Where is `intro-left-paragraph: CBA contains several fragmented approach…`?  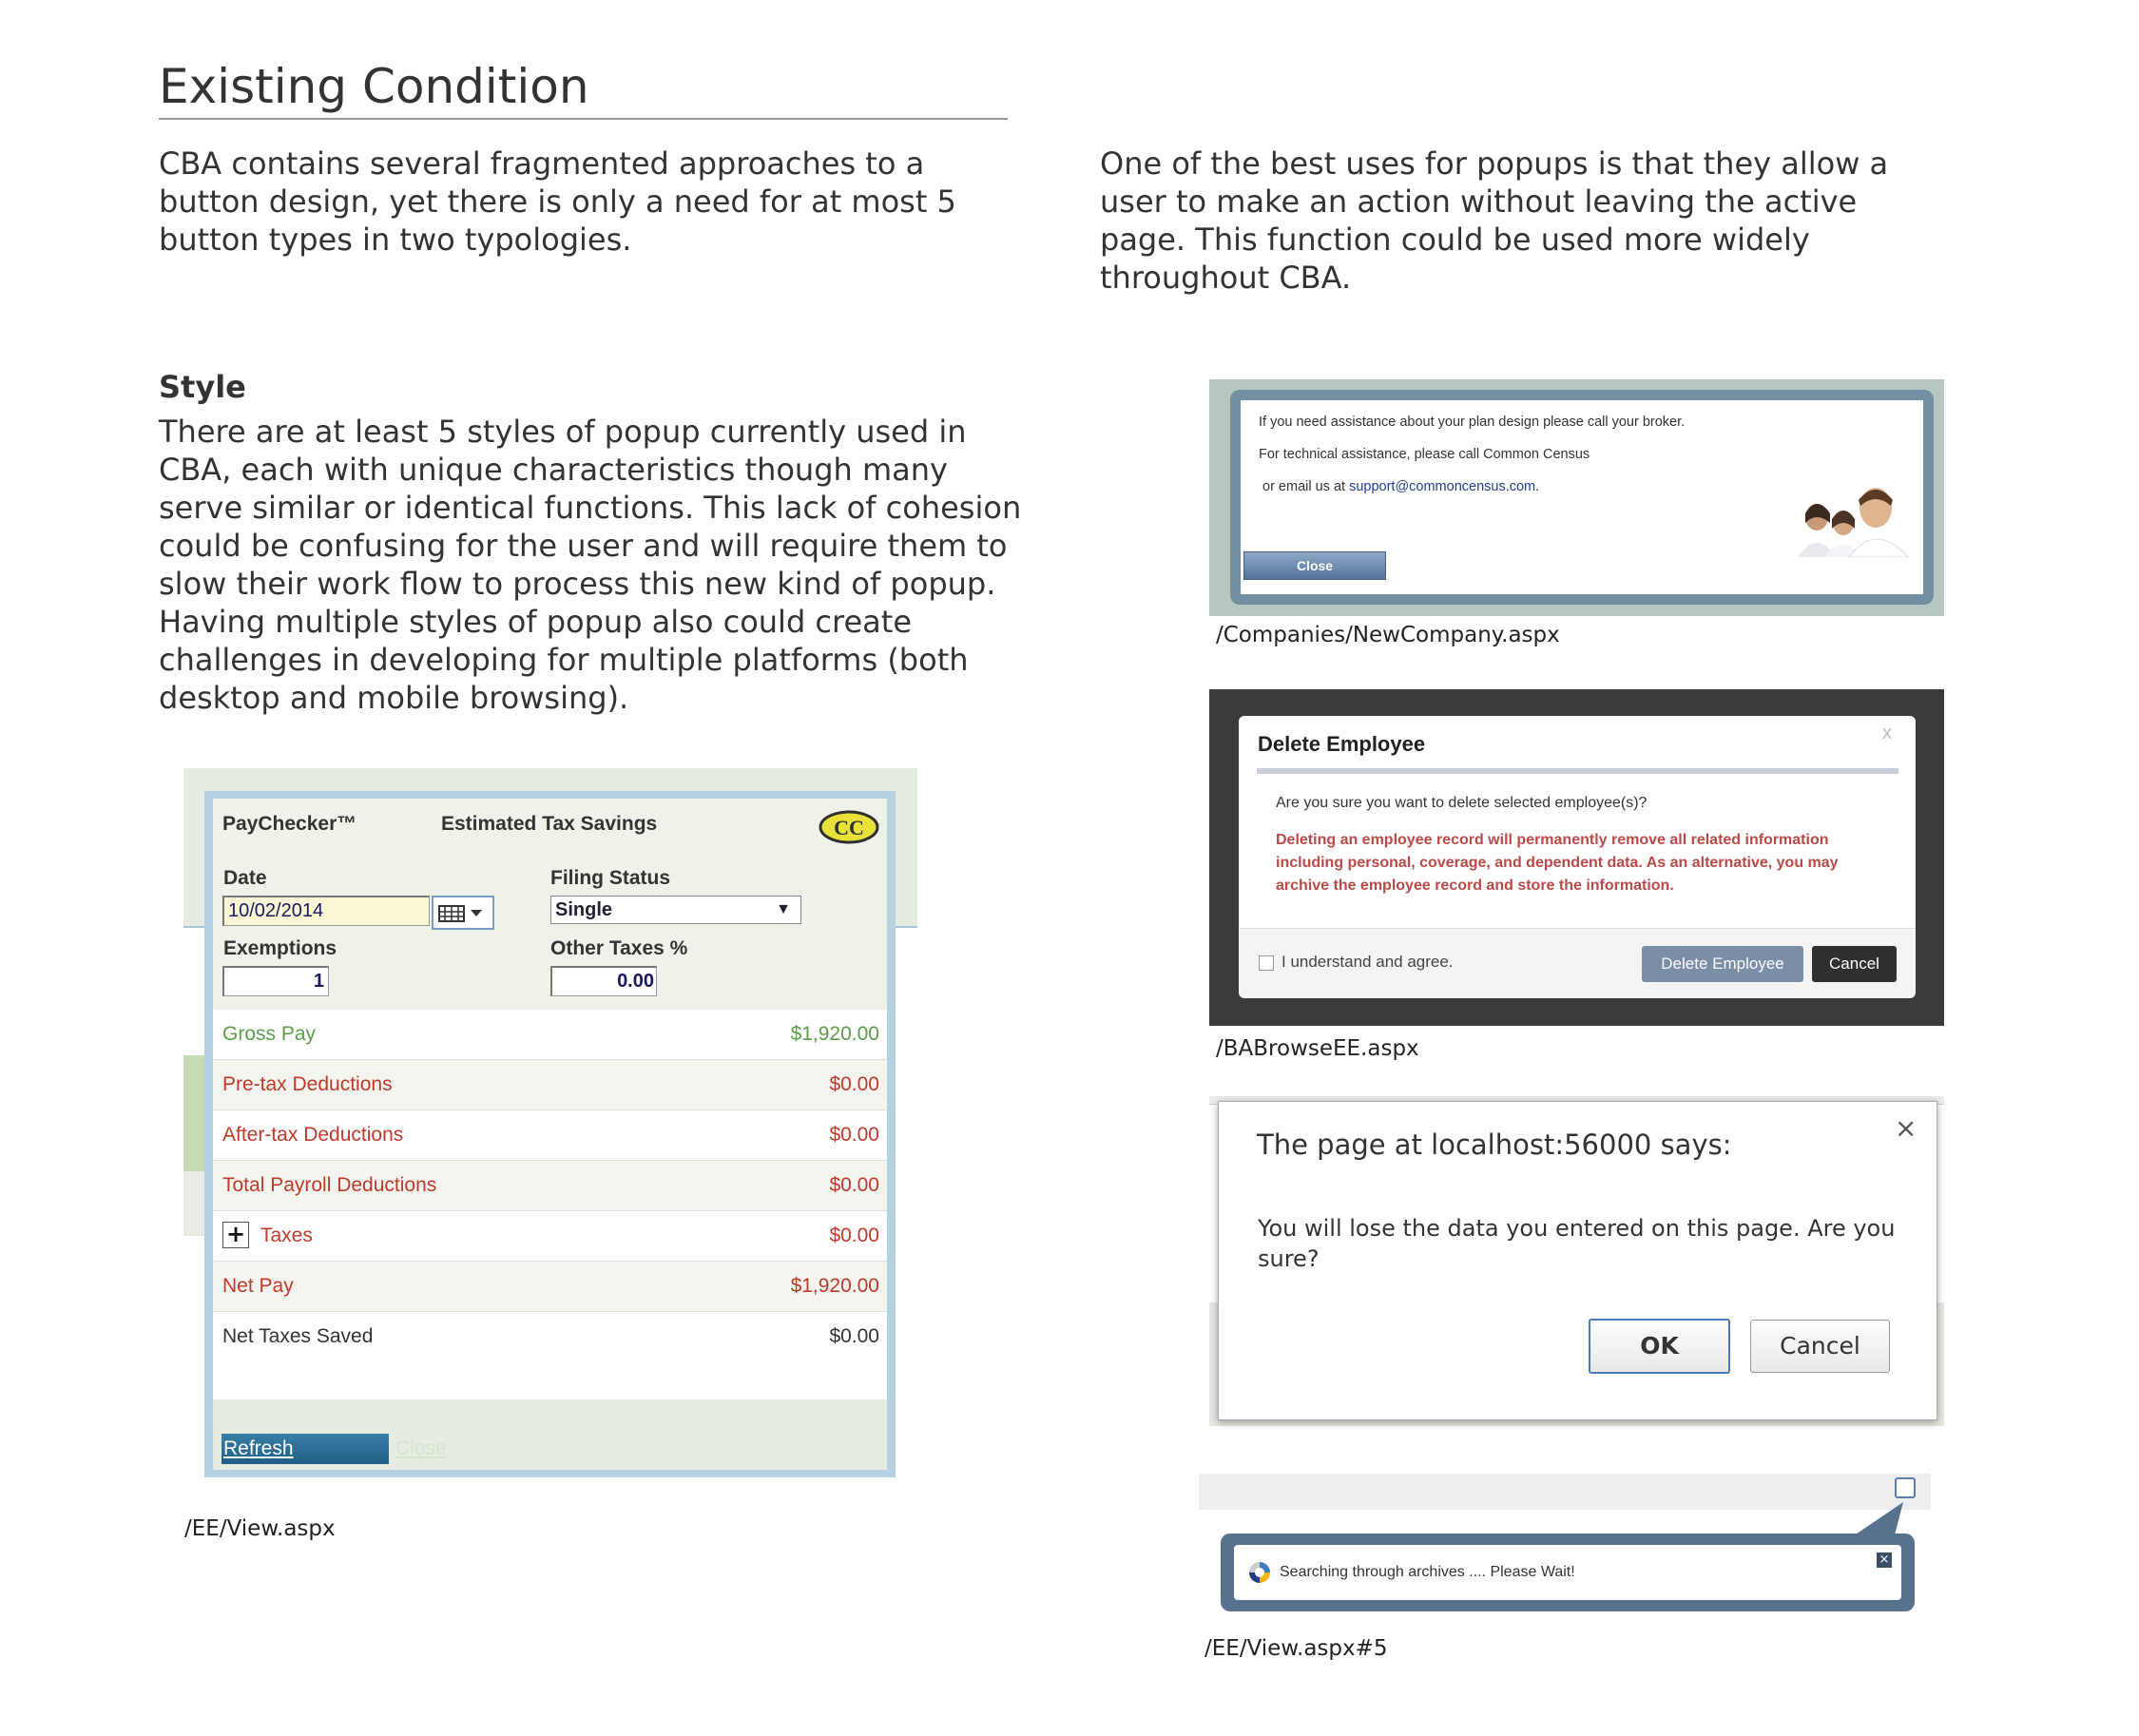 intro-left-paragraph: CBA contains several fragmented approach… is located at coordinates (557, 202).